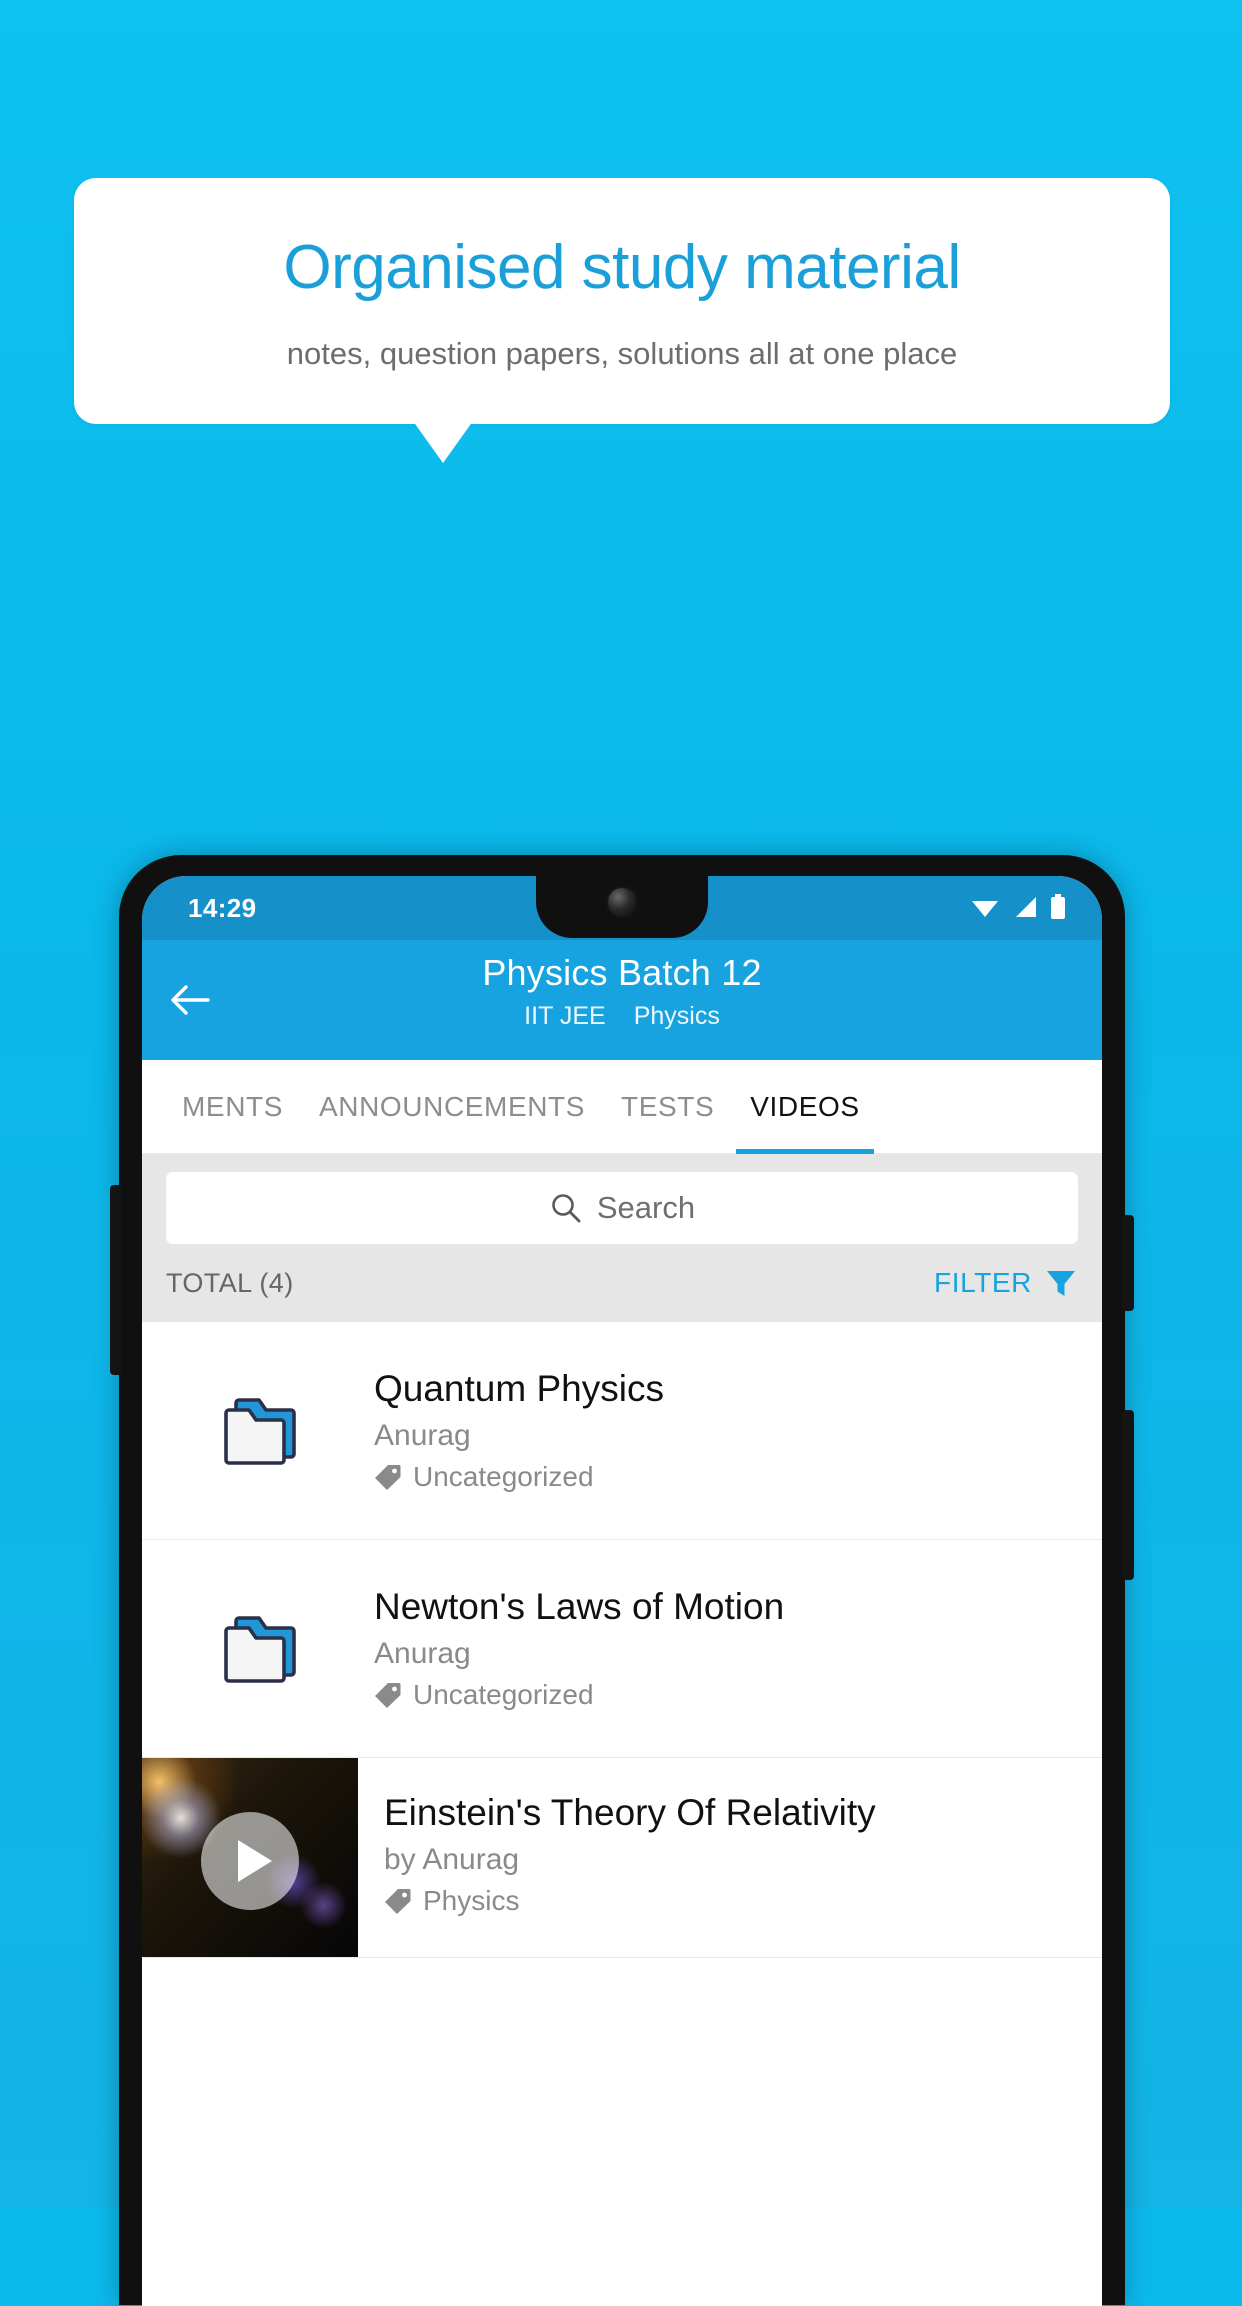  Describe the element at coordinates (566, 1208) in the screenshot. I see `search-icon` at that location.